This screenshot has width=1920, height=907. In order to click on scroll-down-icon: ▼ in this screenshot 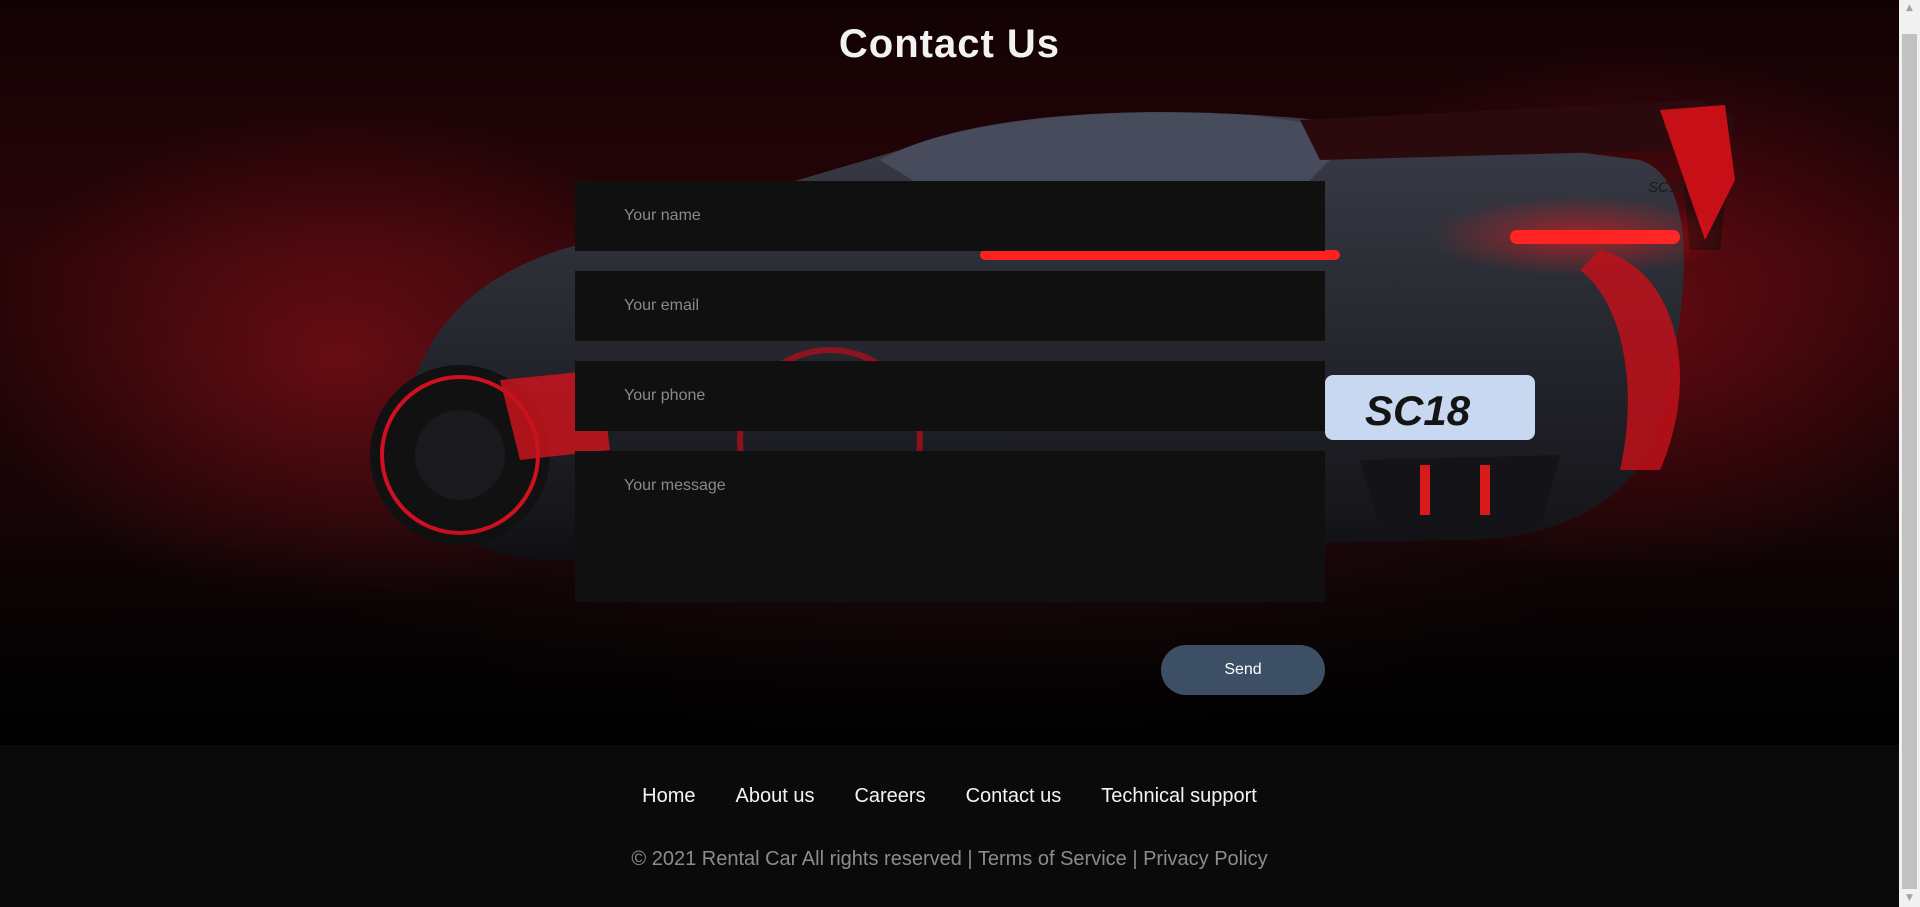, I will do `click(1909, 898)`.